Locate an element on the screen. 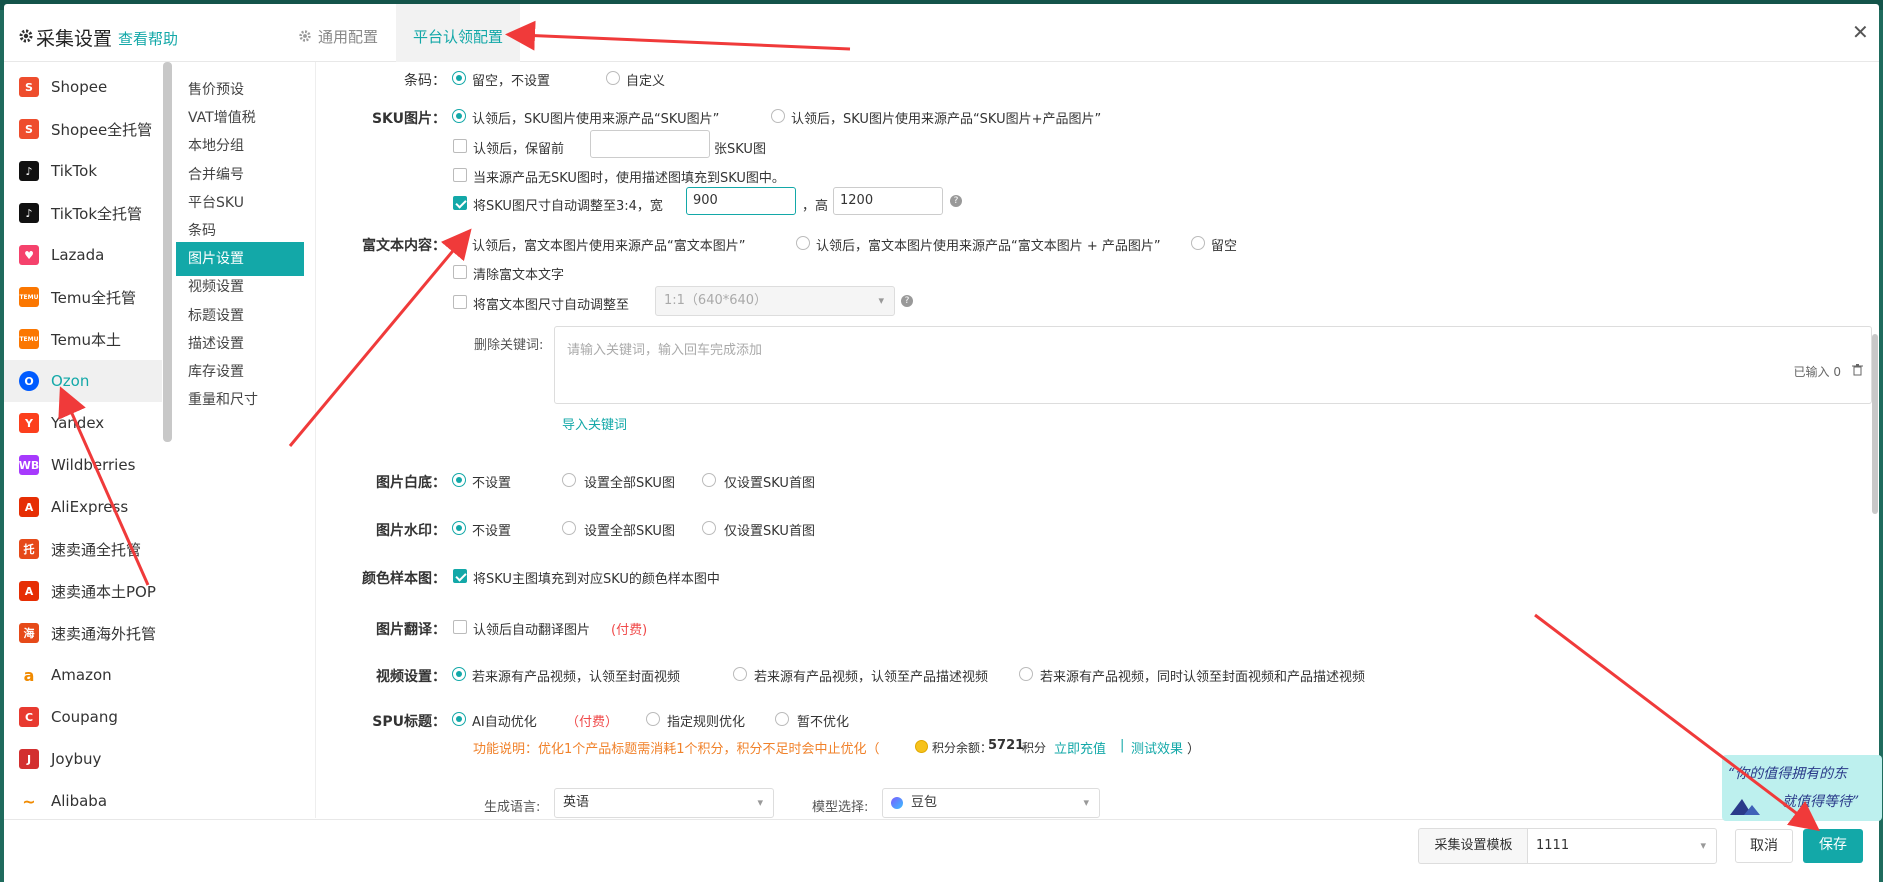 Image resolution: width=1883 pixels, height=882 pixels. platform-item: TEMU Temu全托管 is located at coordinates (83, 297).